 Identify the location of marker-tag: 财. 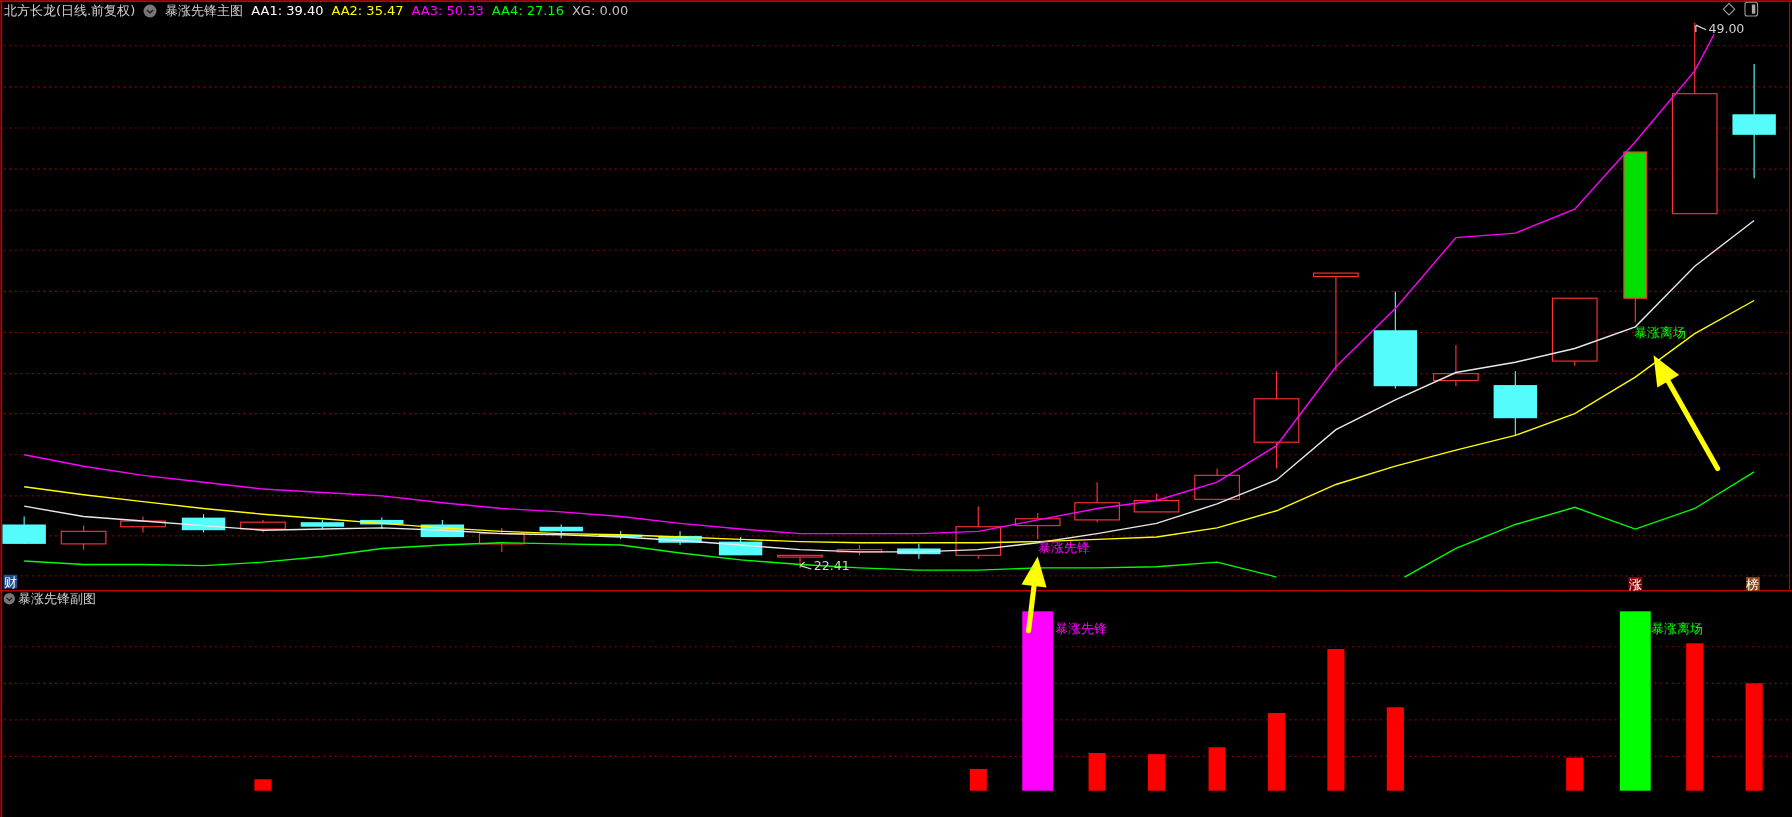
(10, 582).